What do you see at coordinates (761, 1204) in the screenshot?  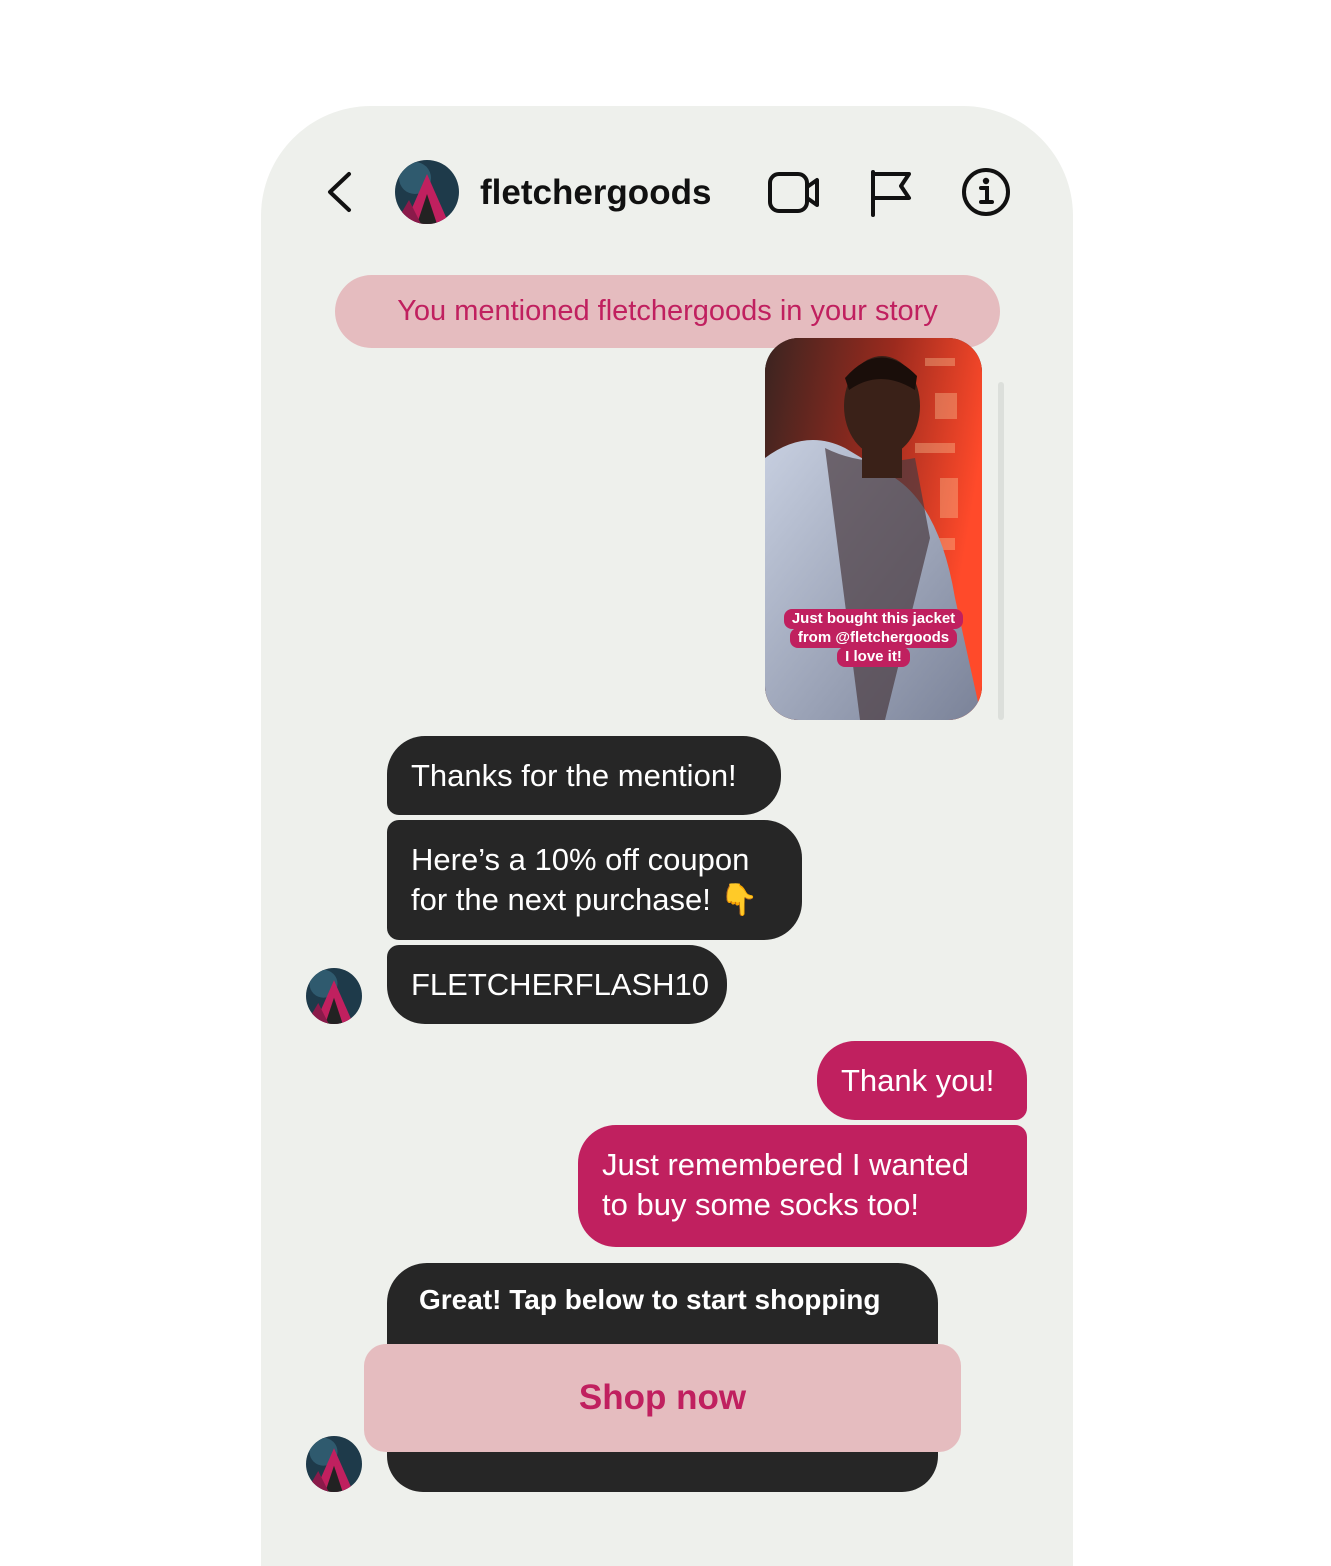 I see `message-text-line: to buy some socks too!` at bounding box center [761, 1204].